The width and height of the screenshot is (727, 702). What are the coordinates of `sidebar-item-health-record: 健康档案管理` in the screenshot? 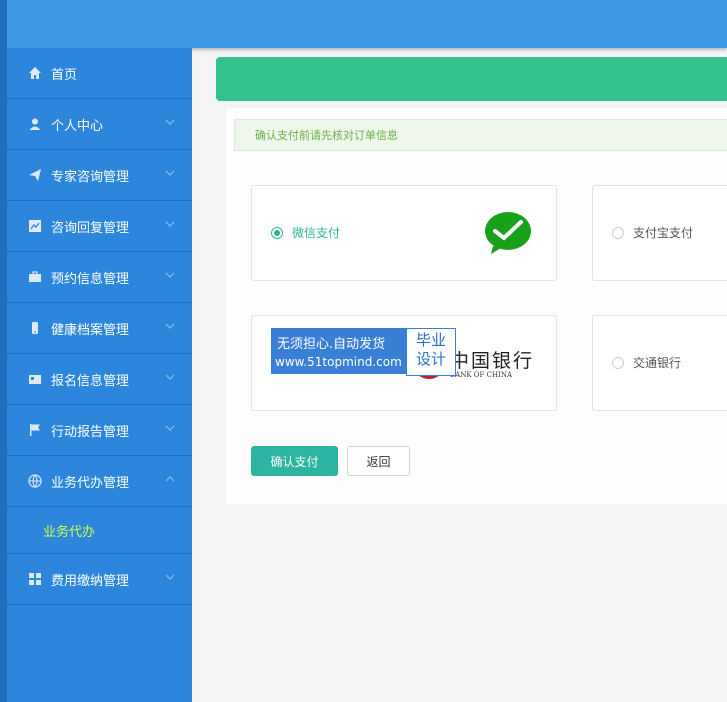 It's located at (99, 328).